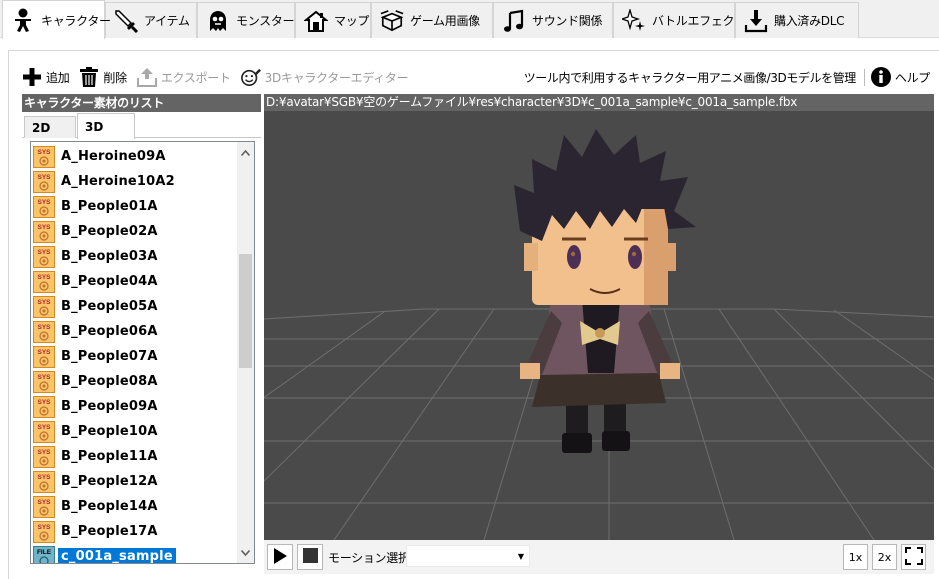  Describe the element at coordinates (23, 20) in the screenshot. I see `person-icon` at that location.